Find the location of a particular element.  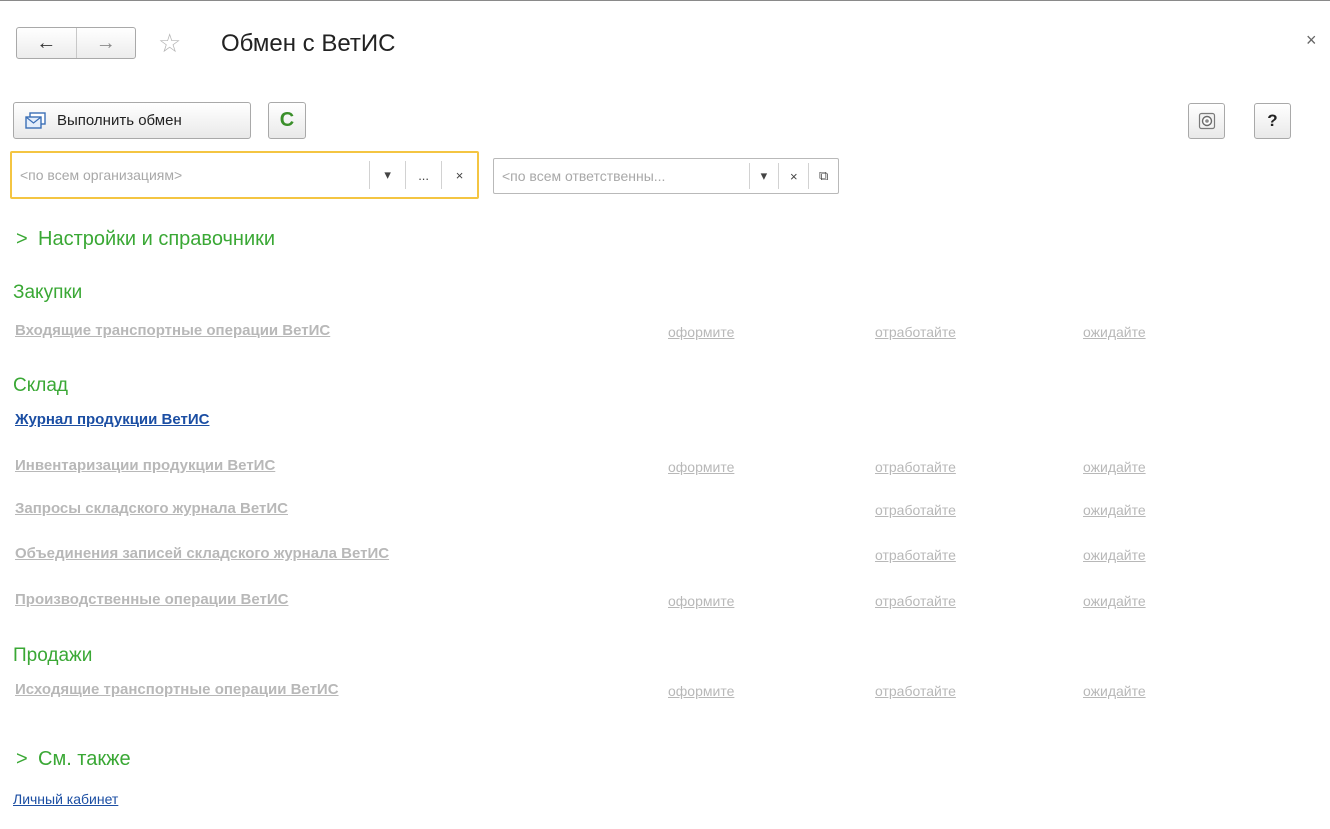

organization-dropdown-icon: ▾ is located at coordinates (387, 175).